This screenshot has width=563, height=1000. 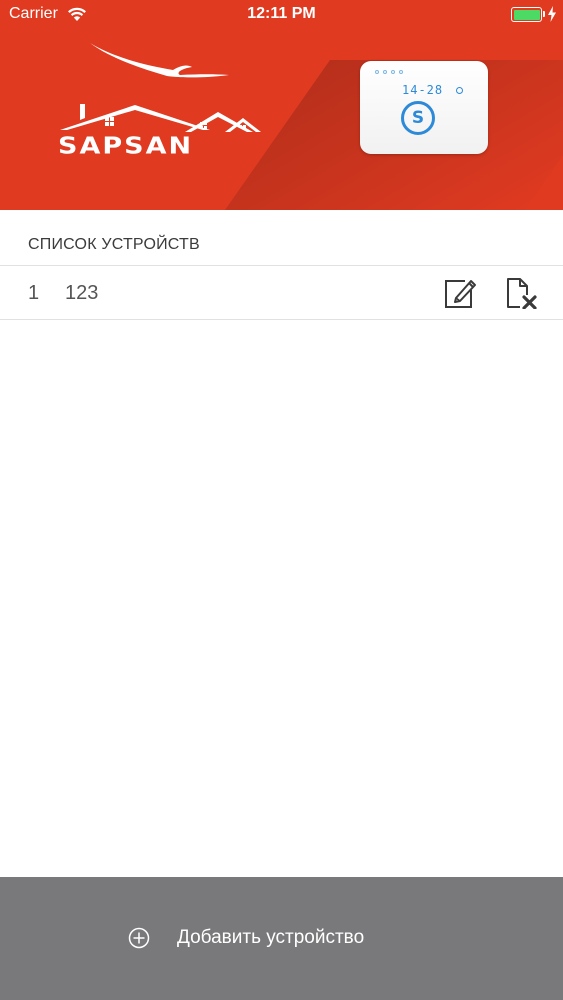 I want to click on clock: 12:11 PM, so click(x=281, y=13).